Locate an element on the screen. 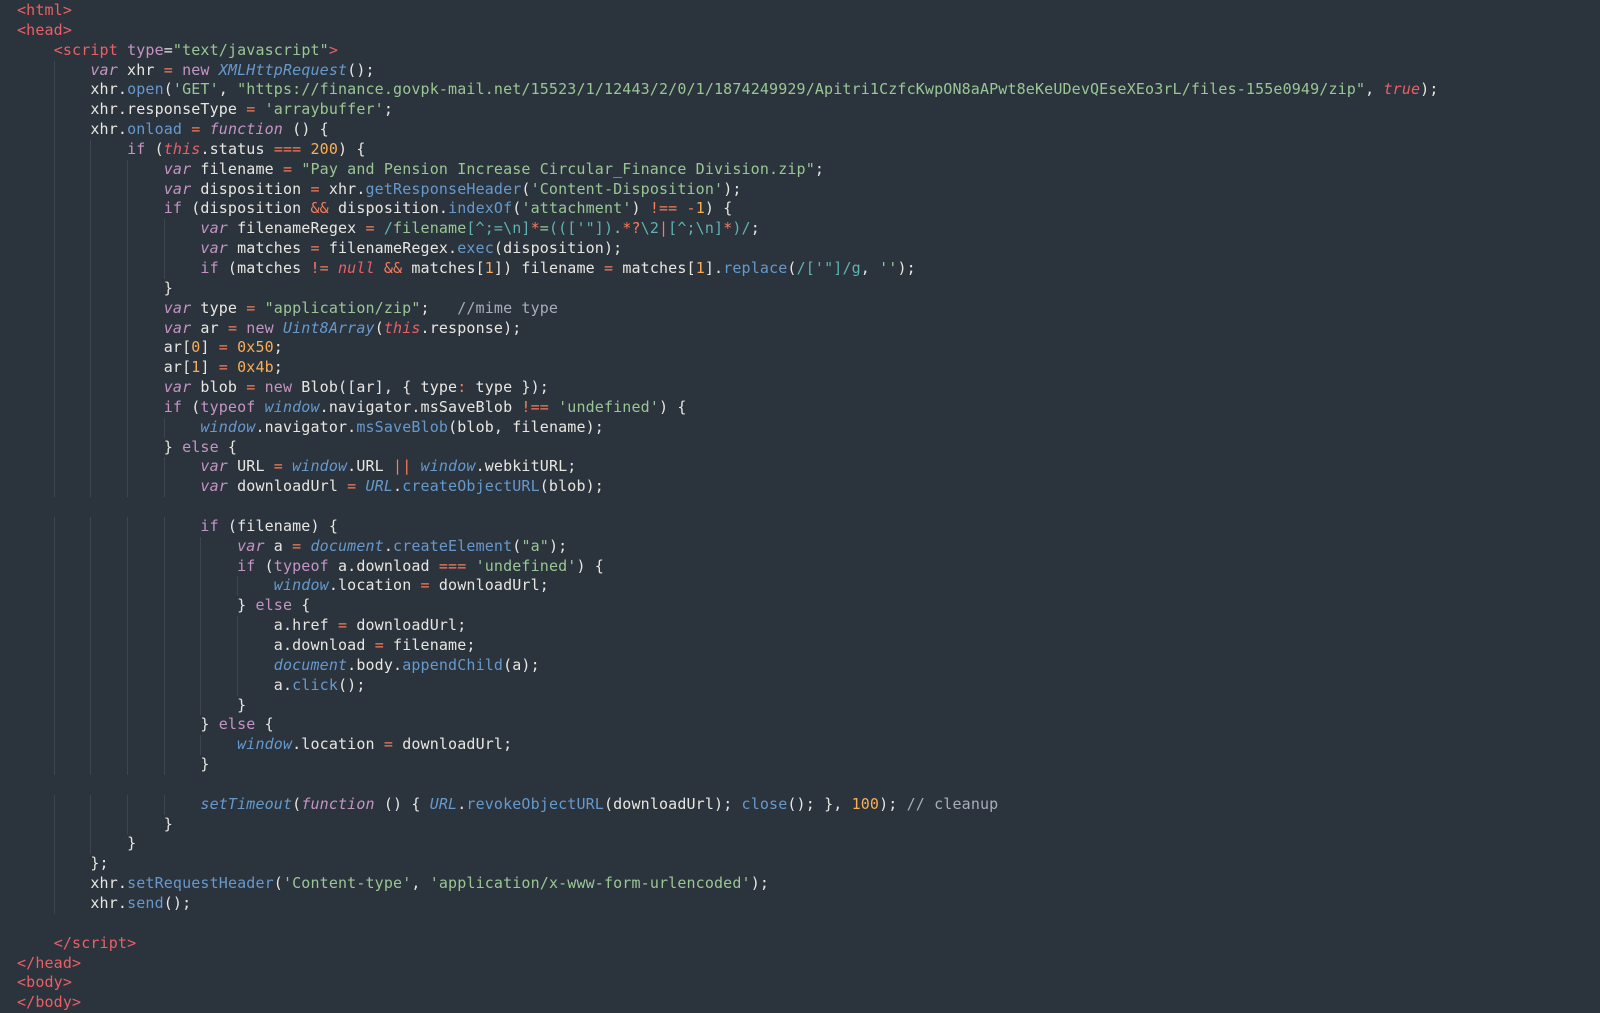 This screenshot has width=1600, height=1013. code-token: downloadUrl is located at coordinates (287, 486).